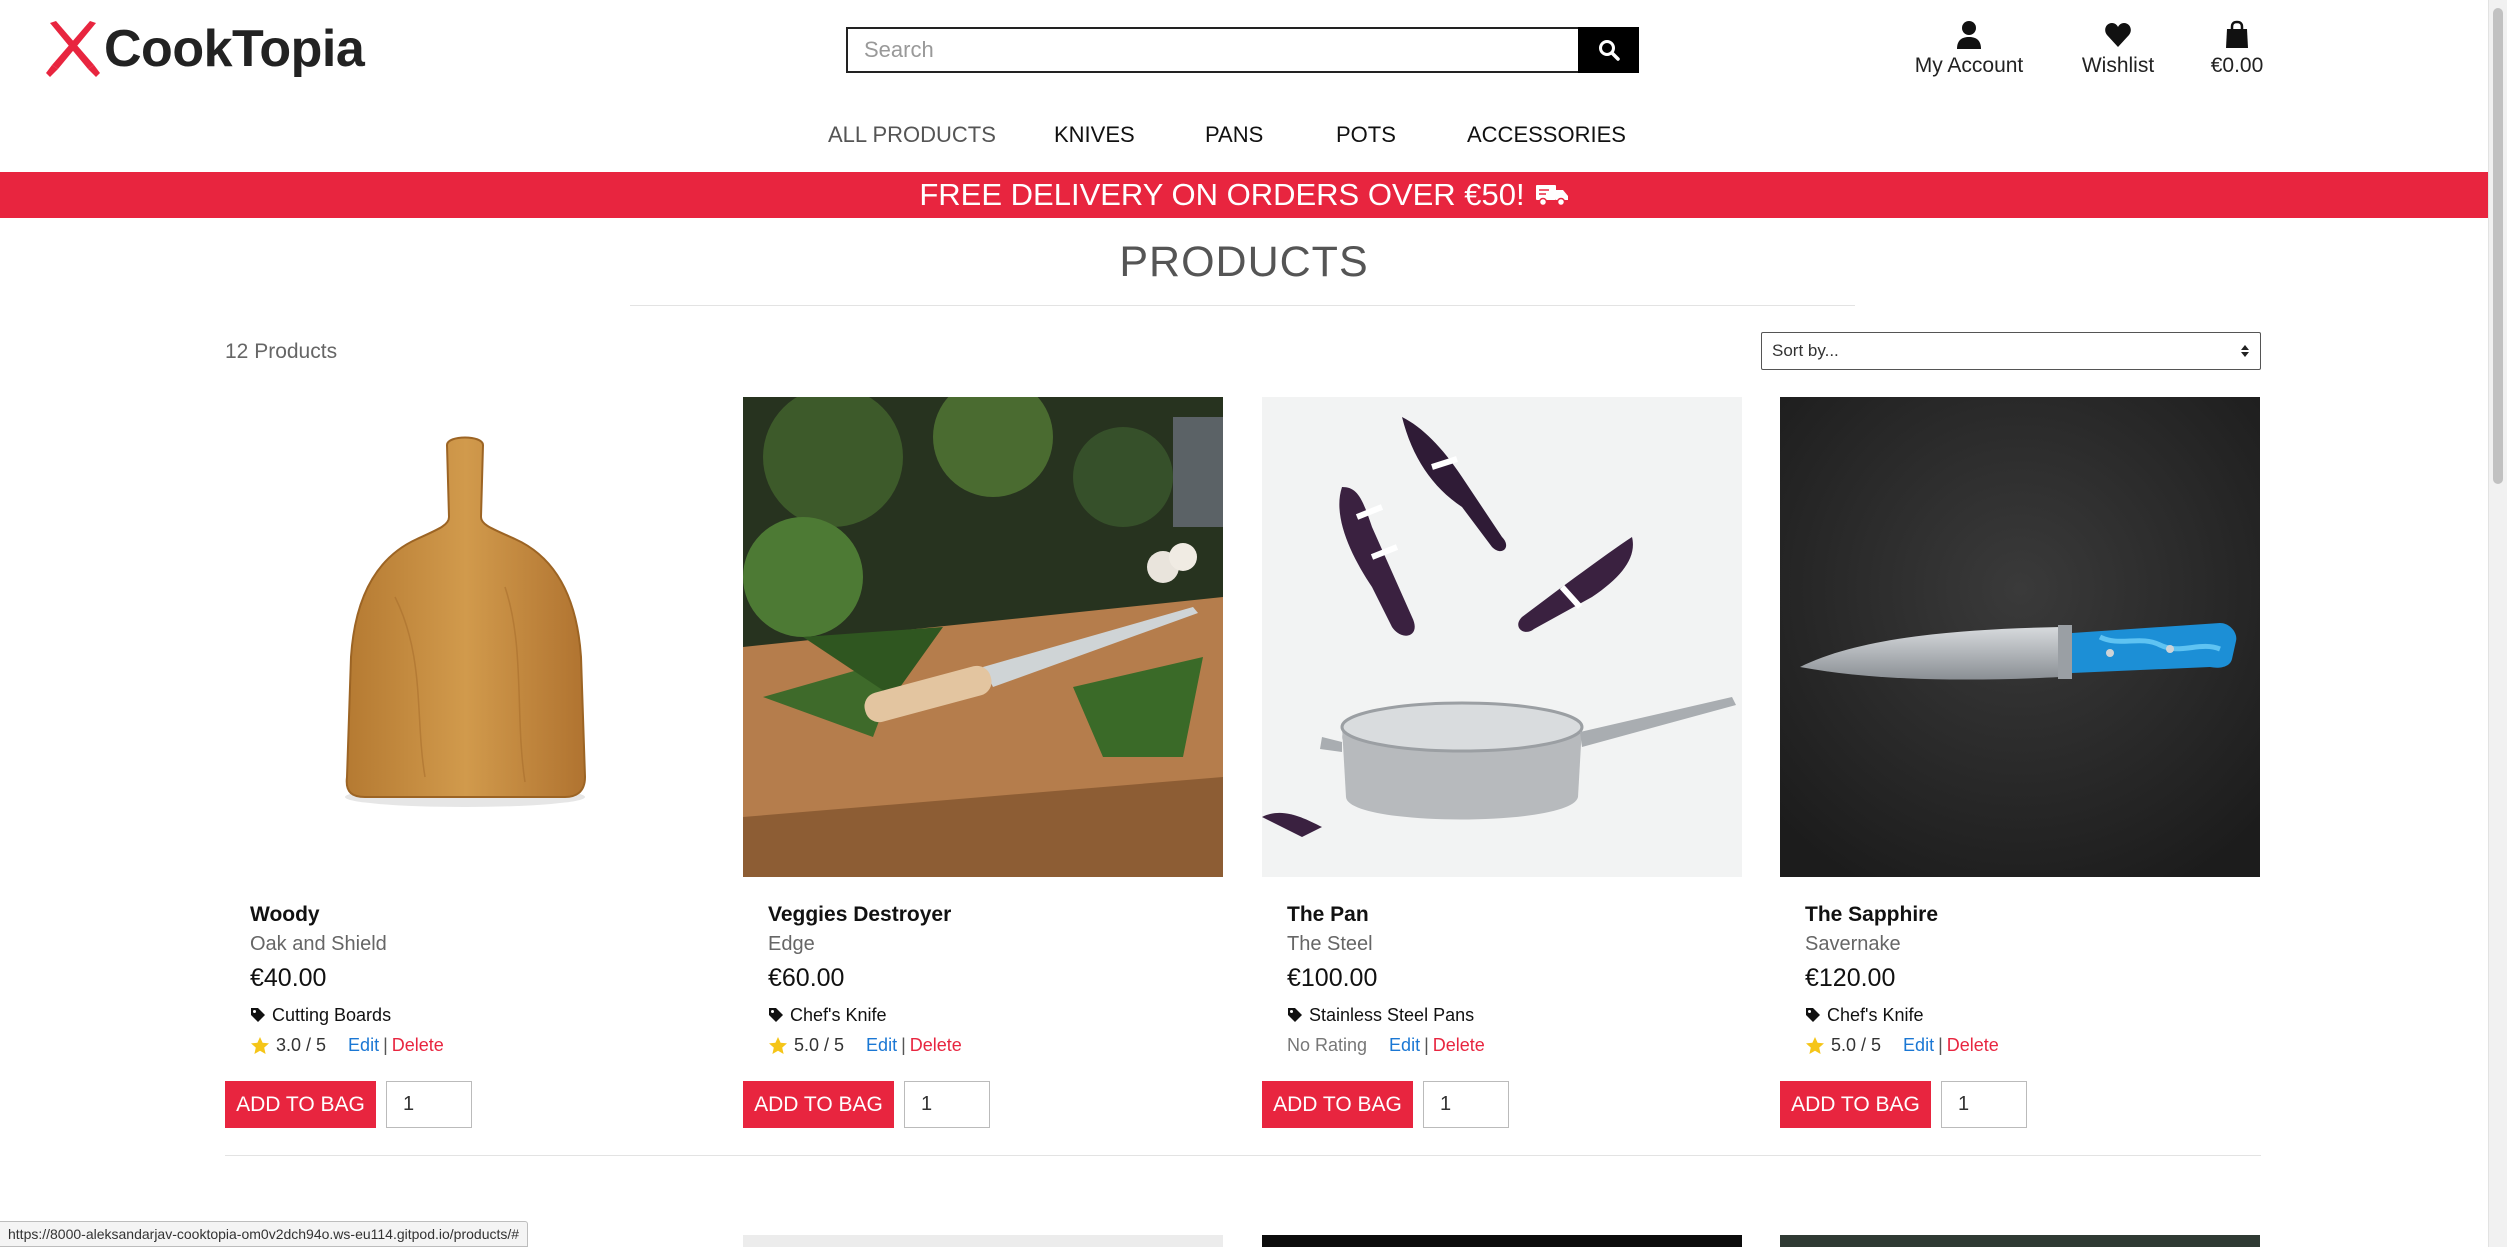 This screenshot has height=1247, width=2507. Describe the element at coordinates (1330, 944) in the screenshot. I see `product-brand: The Steel` at that location.